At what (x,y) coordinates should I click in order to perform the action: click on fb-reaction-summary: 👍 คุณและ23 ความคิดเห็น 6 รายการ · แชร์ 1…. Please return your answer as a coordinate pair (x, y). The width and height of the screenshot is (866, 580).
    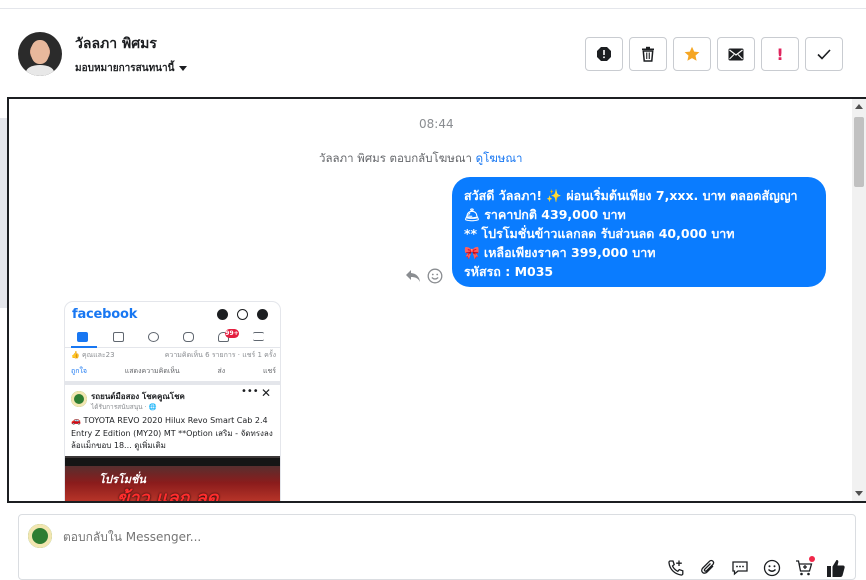
    Looking at the image, I should click on (173, 355).